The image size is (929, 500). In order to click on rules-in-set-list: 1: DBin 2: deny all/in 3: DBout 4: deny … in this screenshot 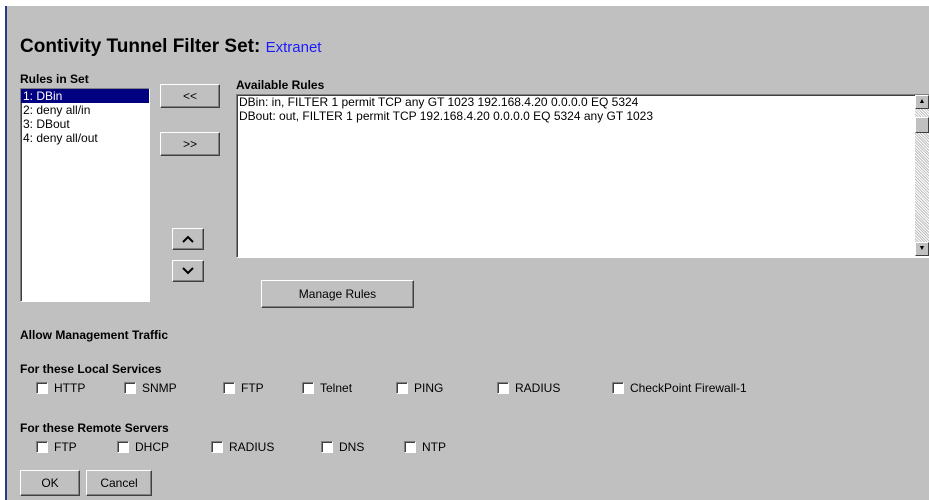, I will do `click(85, 195)`.